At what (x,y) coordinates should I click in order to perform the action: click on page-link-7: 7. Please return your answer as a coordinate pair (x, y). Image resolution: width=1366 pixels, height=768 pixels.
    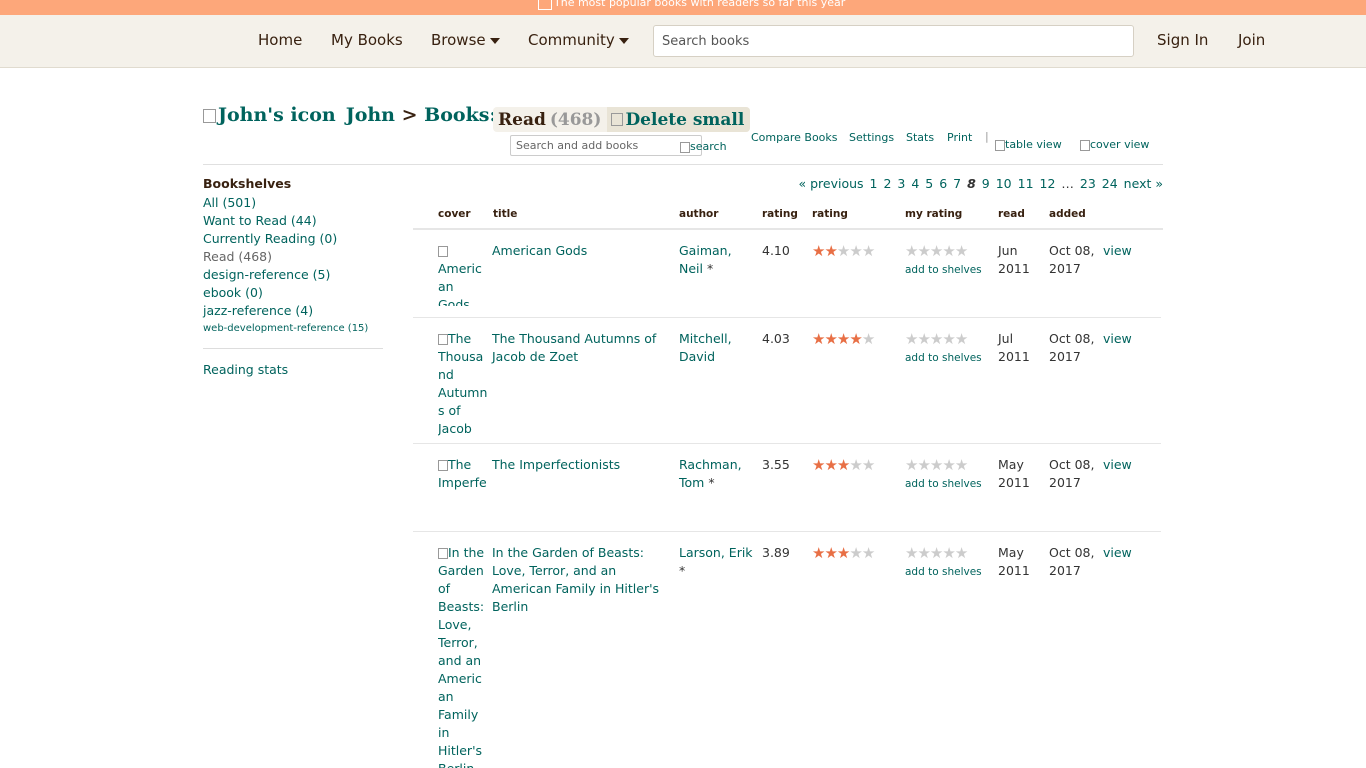
    Looking at the image, I should click on (957, 183).